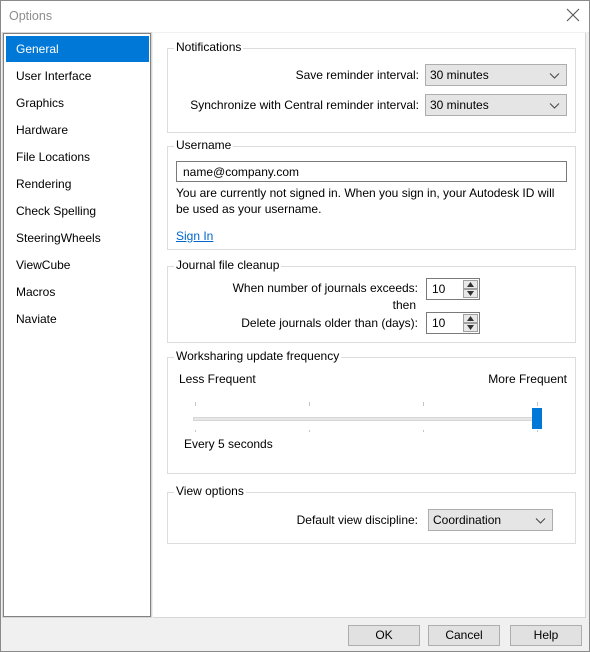  Describe the element at coordinates (439, 323) in the screenshot. I see `delete-journals-value: 10` at that location.